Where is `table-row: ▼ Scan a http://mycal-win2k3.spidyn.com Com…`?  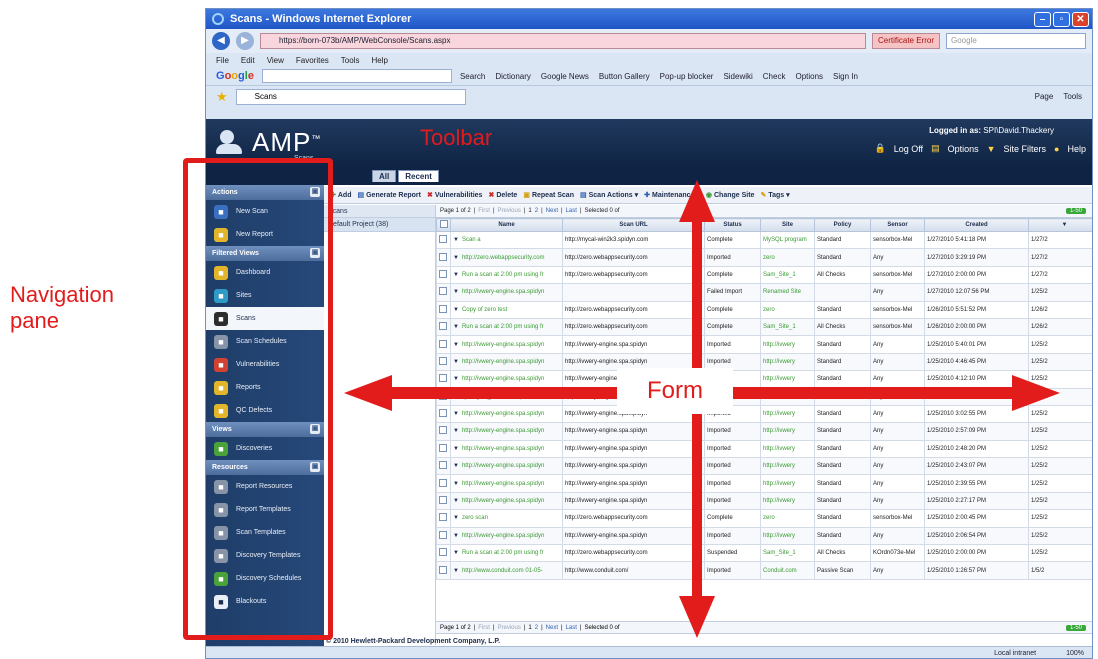
table-row: ▼ Scan a http://mycal-win2k3.spidyn.com Com… is located at coordinates (764, 240).